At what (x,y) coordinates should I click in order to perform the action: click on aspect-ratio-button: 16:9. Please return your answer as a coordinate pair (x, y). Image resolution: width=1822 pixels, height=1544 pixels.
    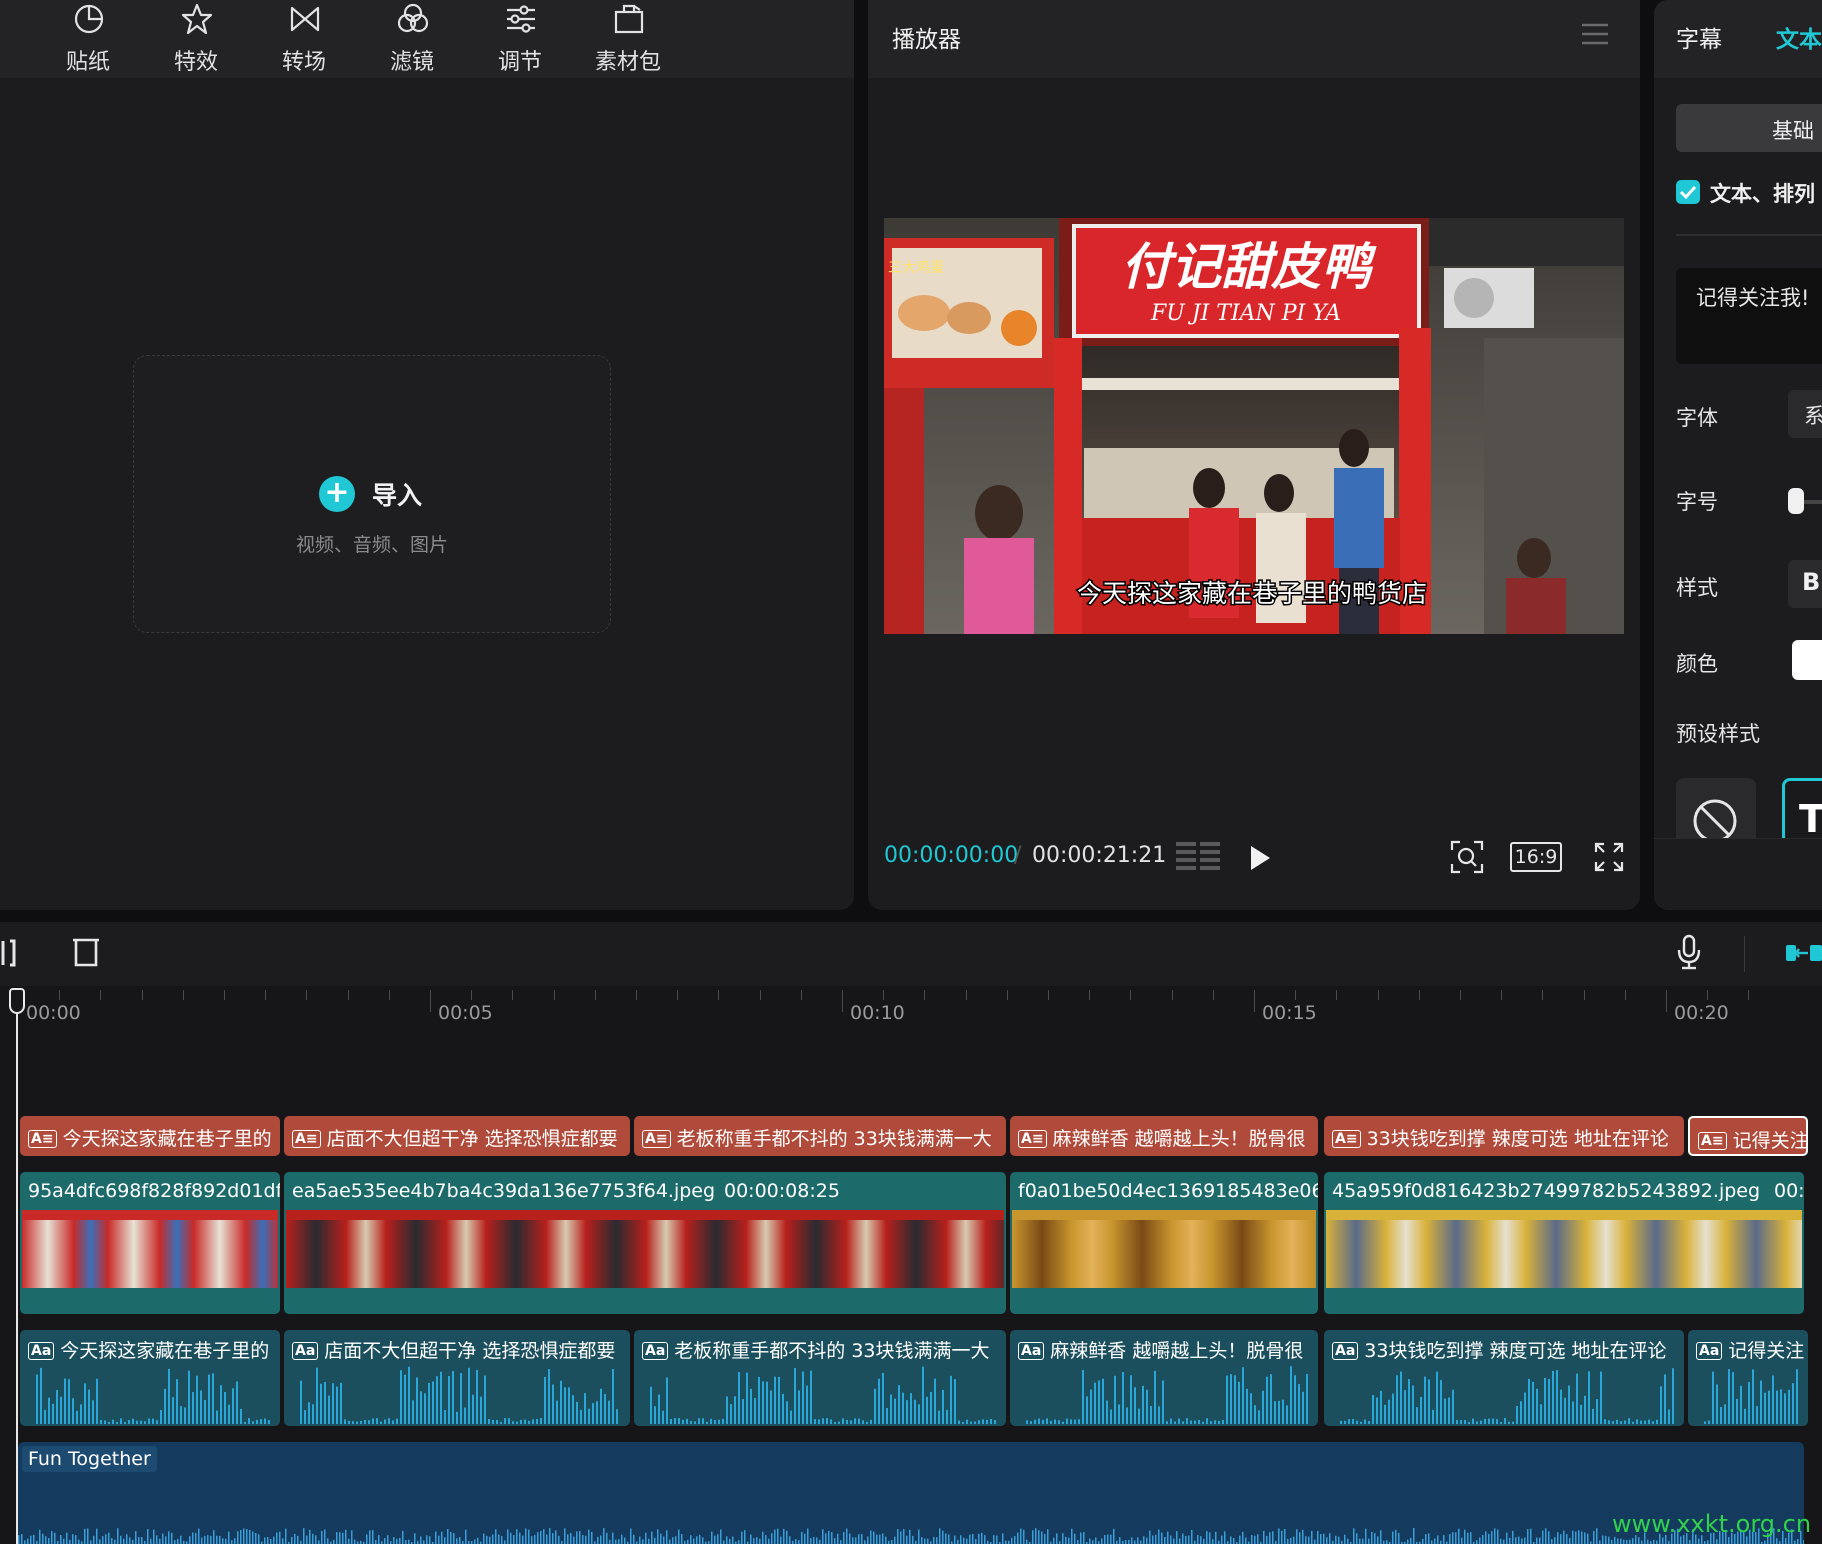
    Looking at the image, I should click on (1536, 857).